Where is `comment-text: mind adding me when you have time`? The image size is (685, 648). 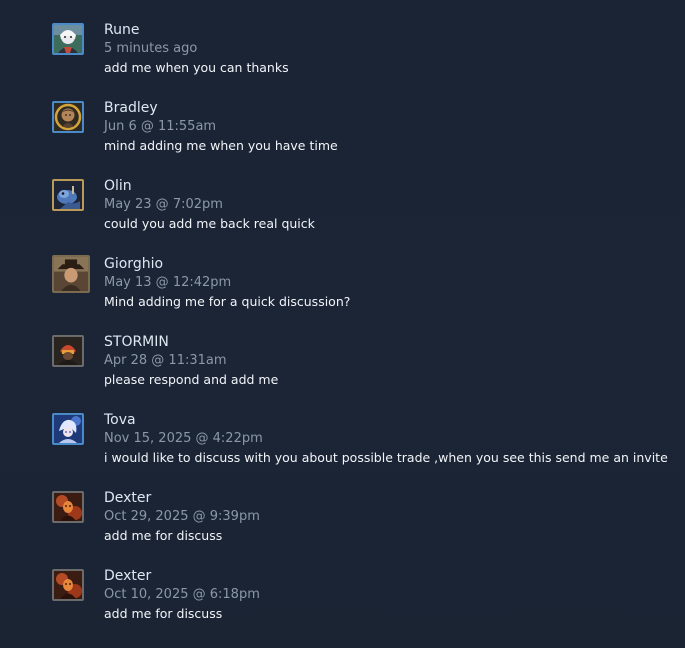
comment-text: mind adding me when you have time is located at coordinates (221, 145).